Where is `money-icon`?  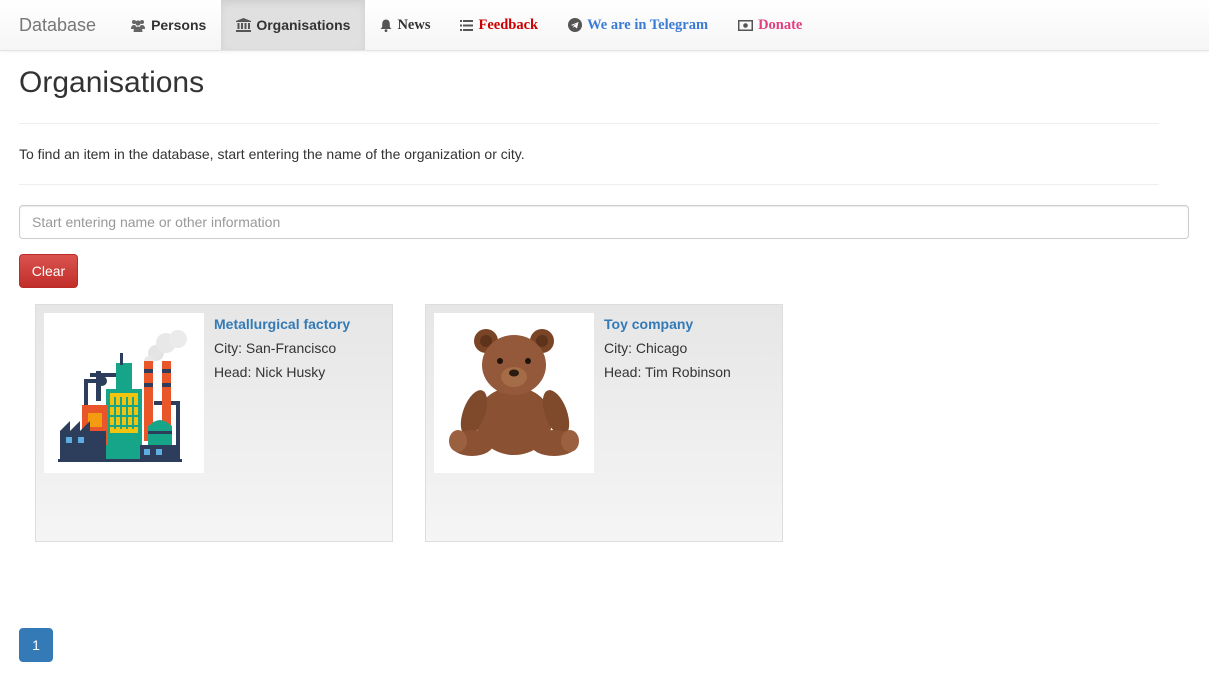 money-icon is located at coordinates (746, 25).